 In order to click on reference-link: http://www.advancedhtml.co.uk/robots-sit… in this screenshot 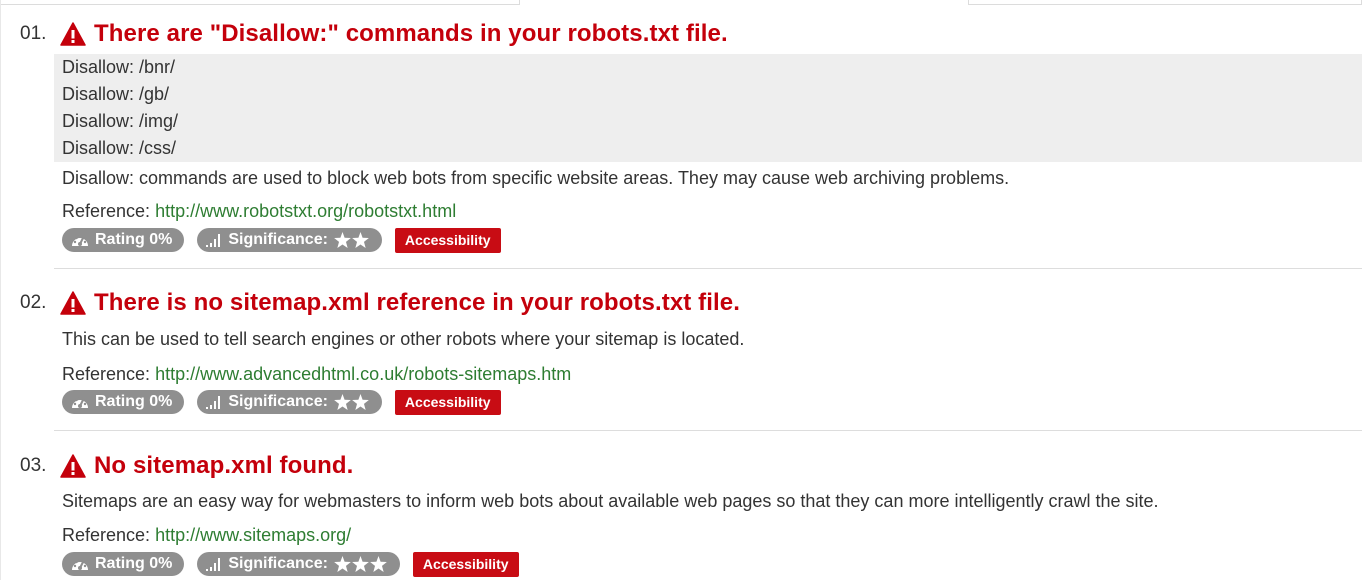, I will do `click(363, 374)`.